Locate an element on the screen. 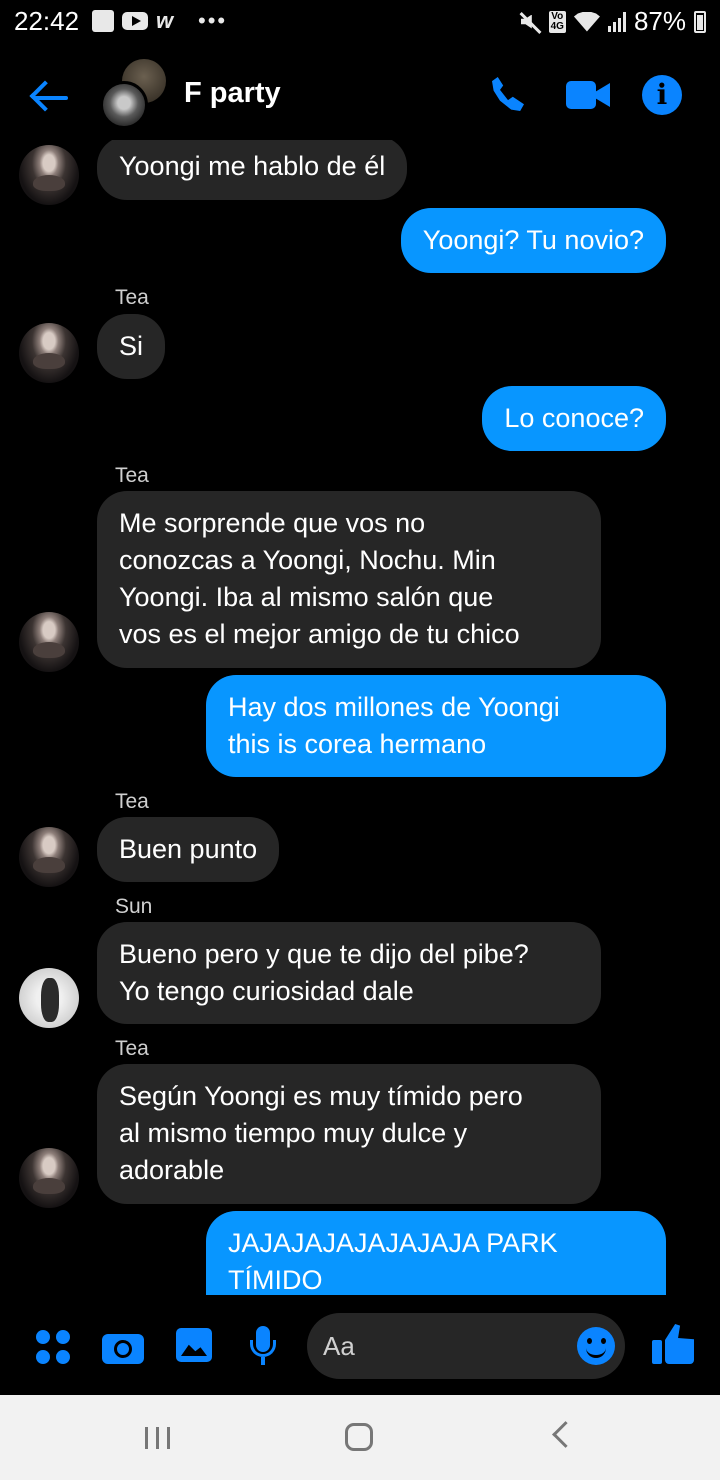  apps-icon is located at coordinates (54, 1348).